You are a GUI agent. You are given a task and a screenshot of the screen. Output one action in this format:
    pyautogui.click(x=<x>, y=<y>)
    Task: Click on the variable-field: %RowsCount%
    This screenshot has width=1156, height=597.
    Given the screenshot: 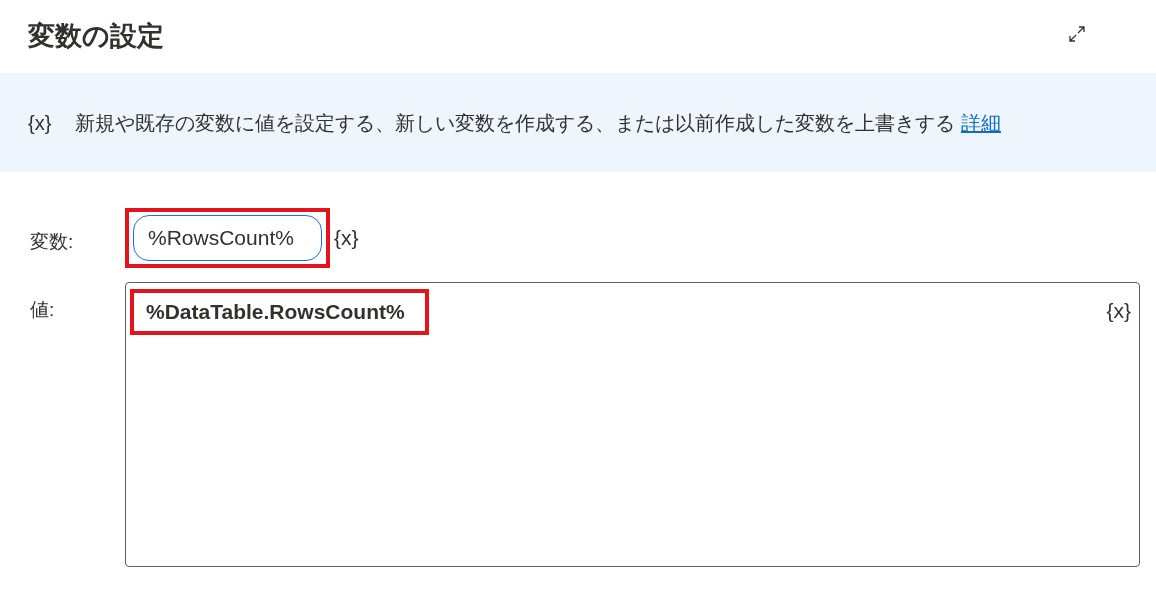 What is the action you would take?
    pyautogui.click(x=227, y=238)
    